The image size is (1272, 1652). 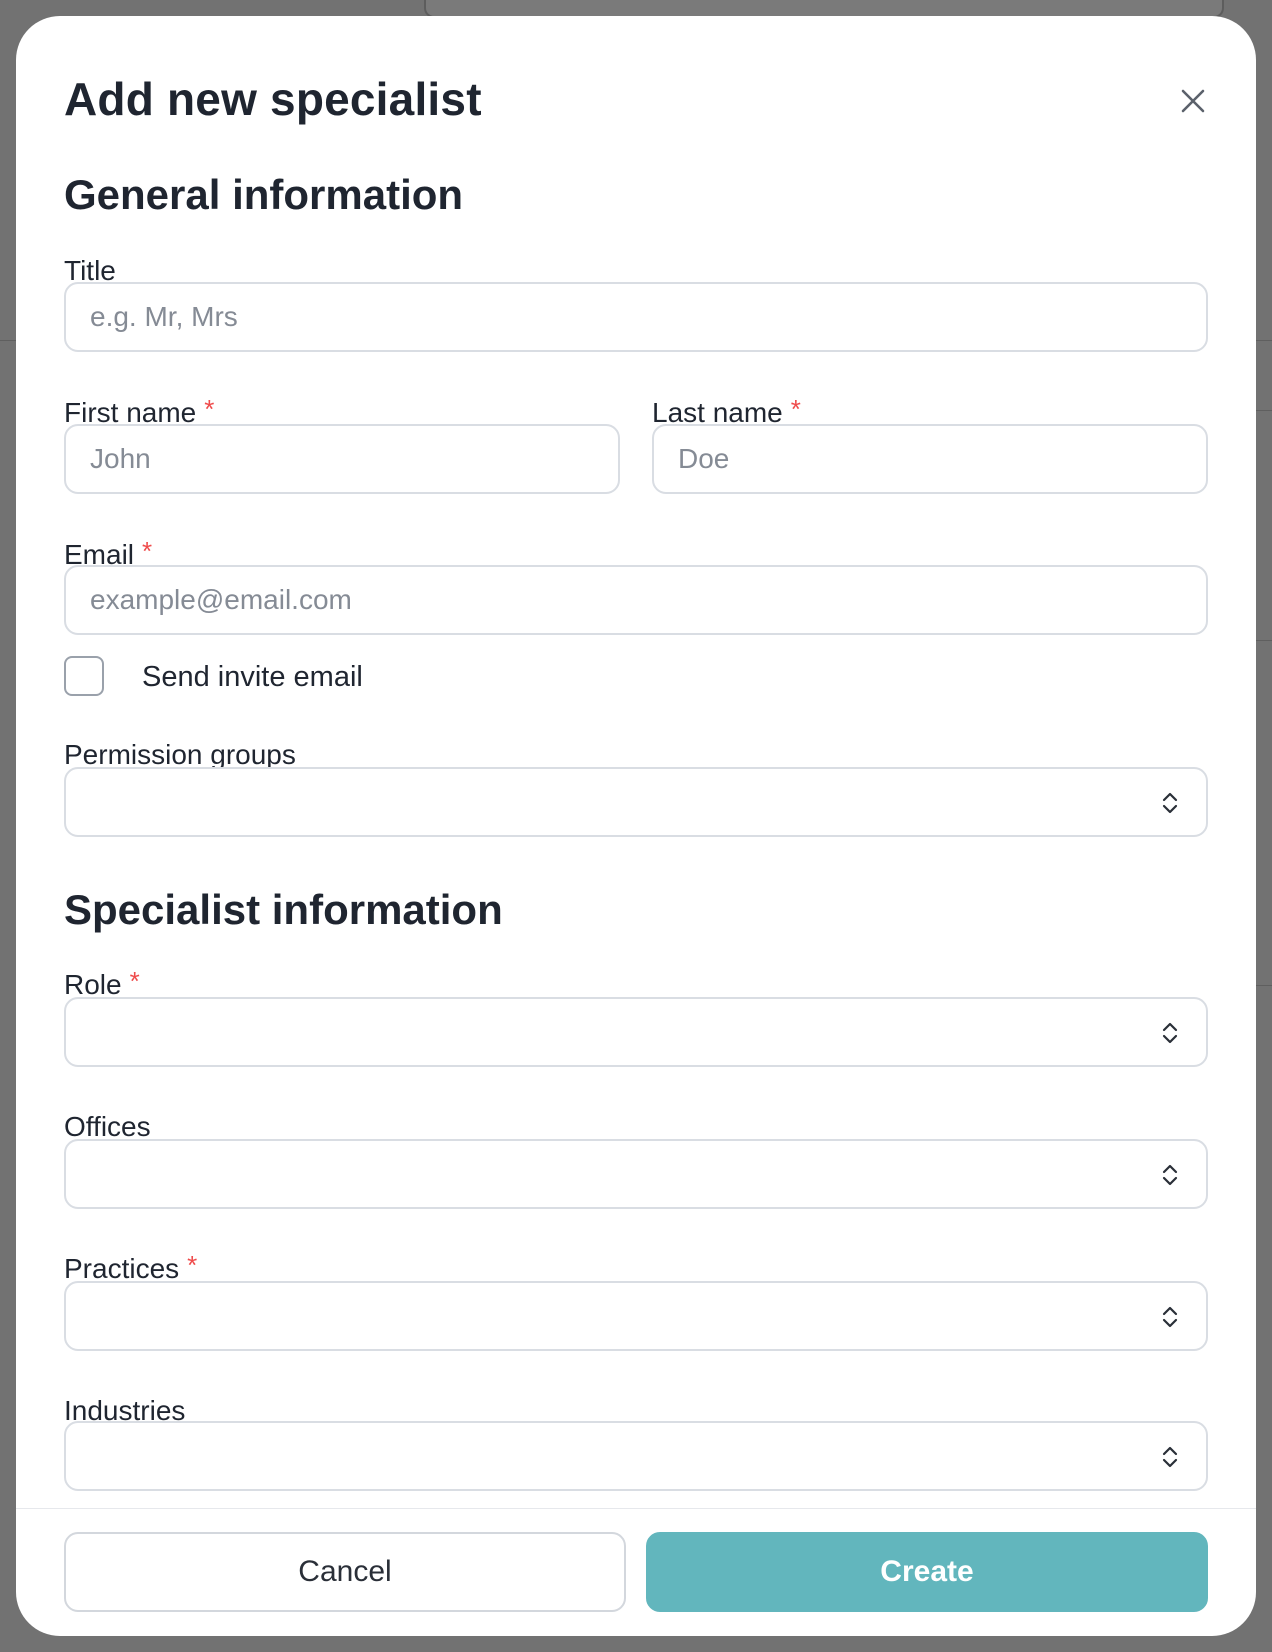 I want to click on last-name-input, so click(x=930, y=459).